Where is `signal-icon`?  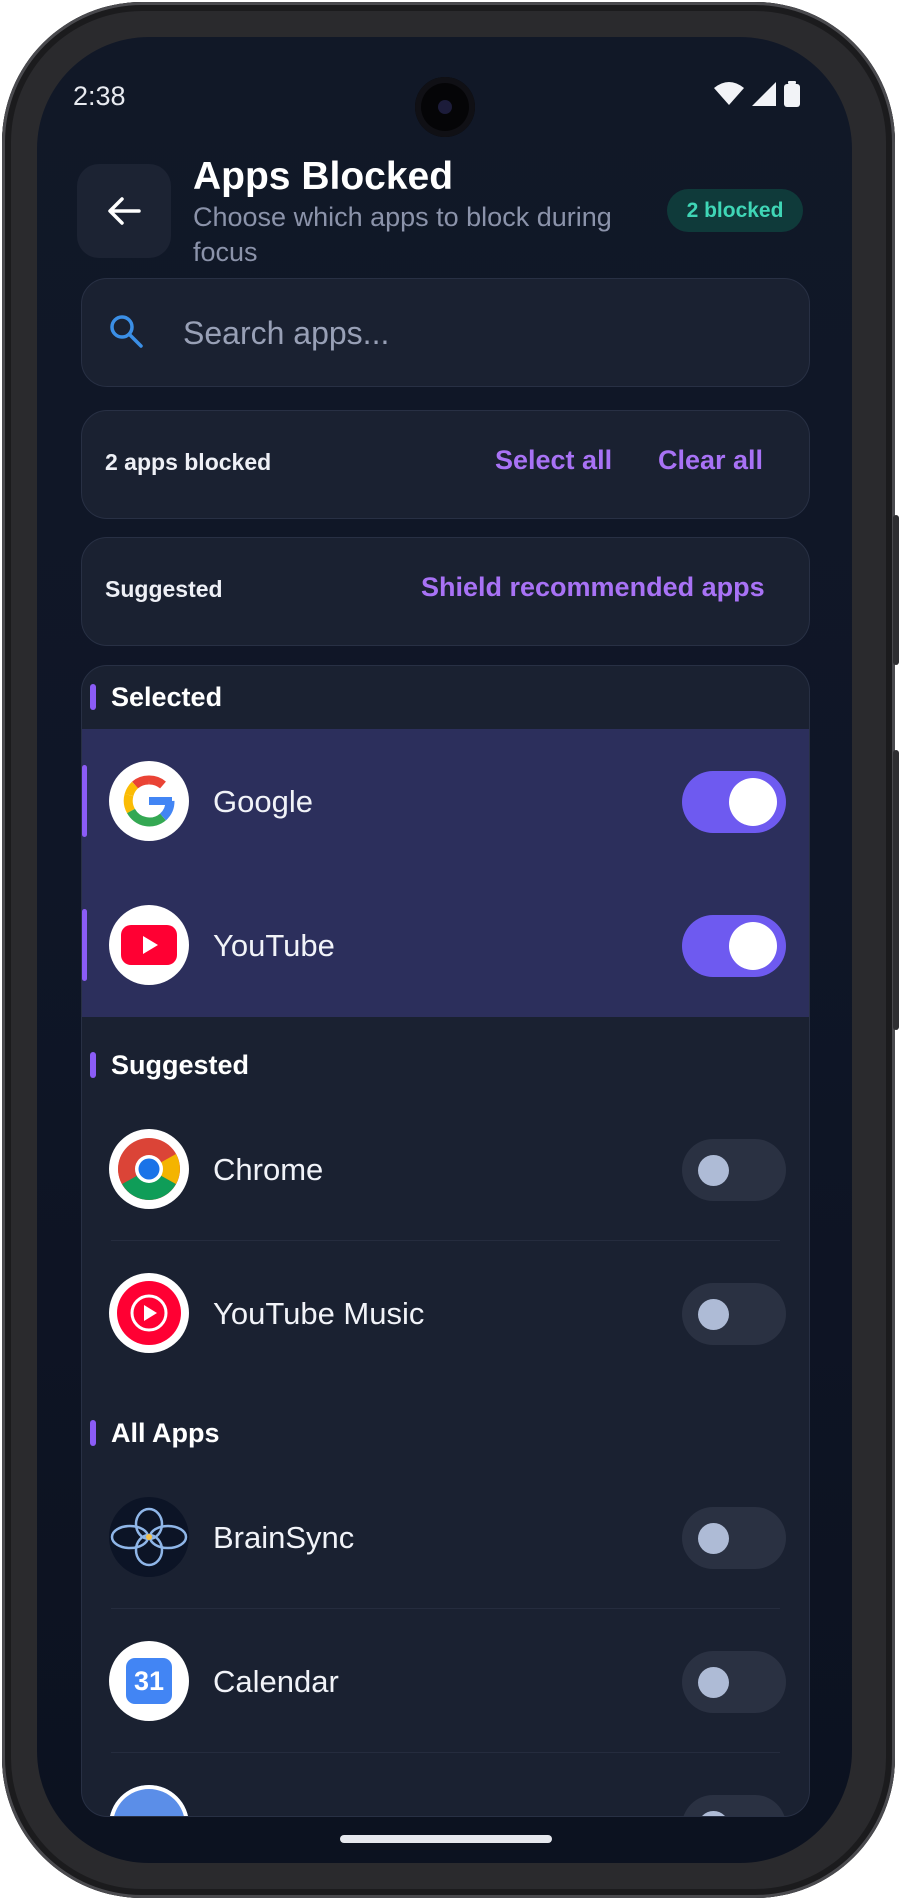
signal-icon is located at coordinates (764, 94).